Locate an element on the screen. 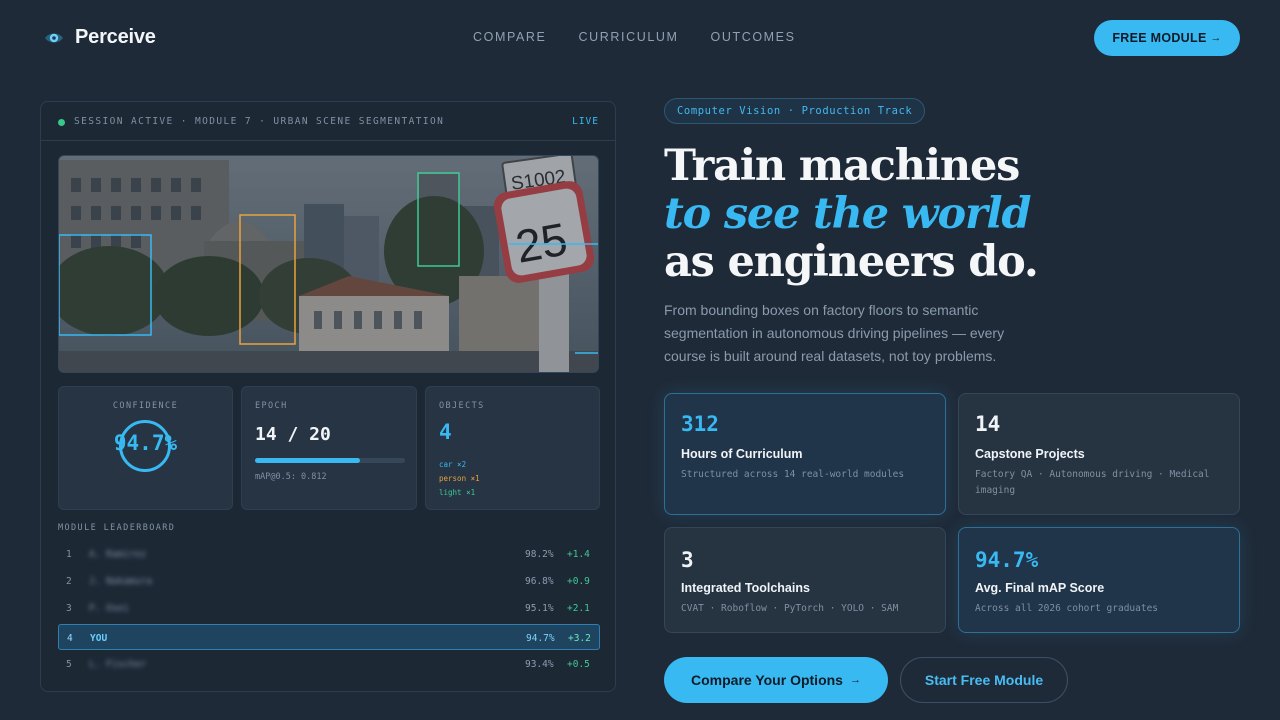 This screenshot has height=720, width=1280. stat-number: 94.7% is located at coordinates (1007, 560).